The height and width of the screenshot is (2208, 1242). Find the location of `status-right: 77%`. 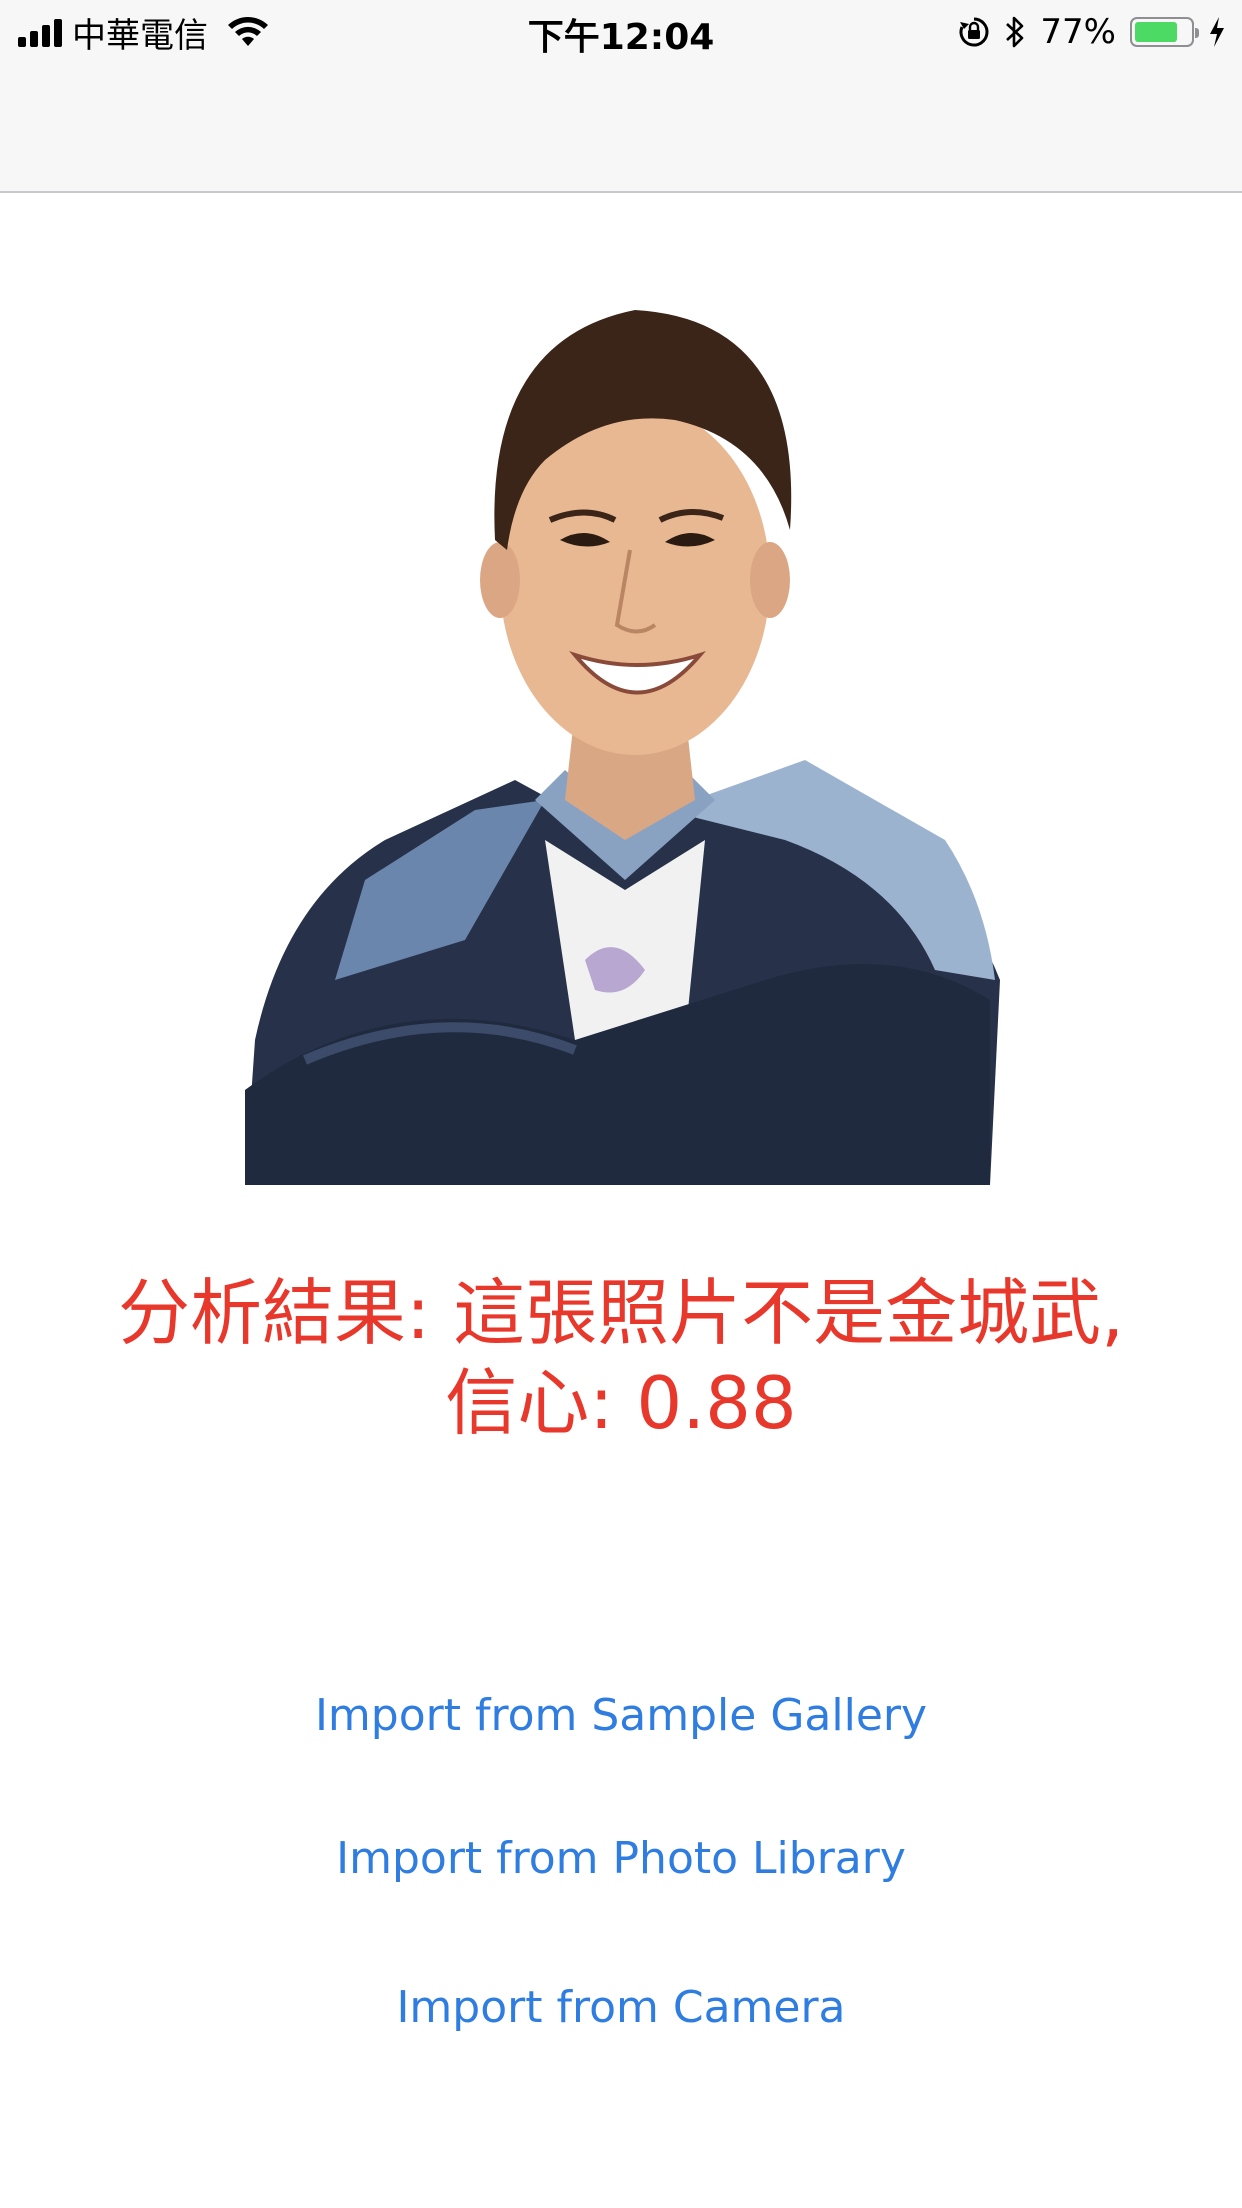

status-right: 77% is located at coordinates (1092, 32).